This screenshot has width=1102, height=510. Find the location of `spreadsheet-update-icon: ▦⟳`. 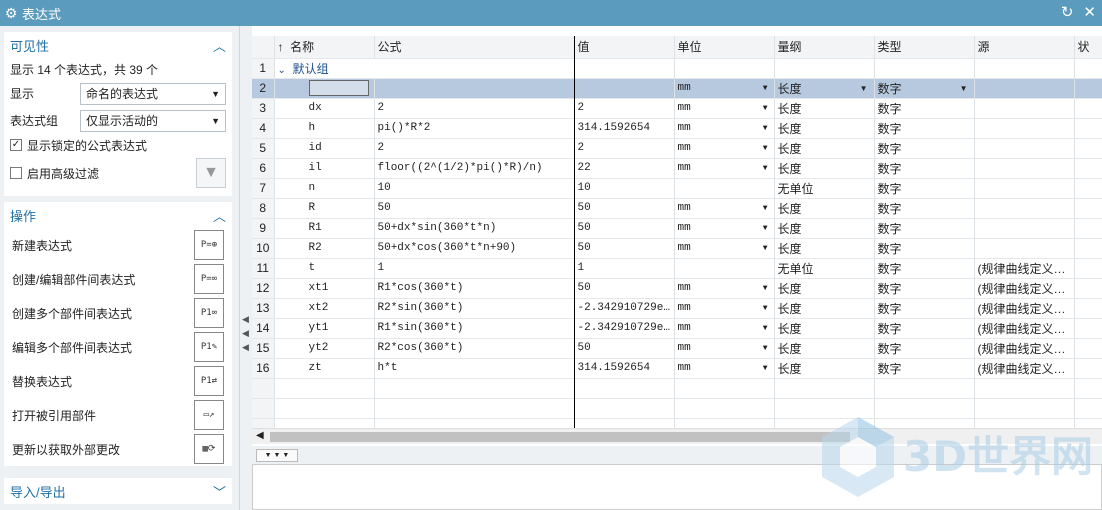

spreadsheet-update-icon: ▦⟳ is located at coordinates (209, 449).